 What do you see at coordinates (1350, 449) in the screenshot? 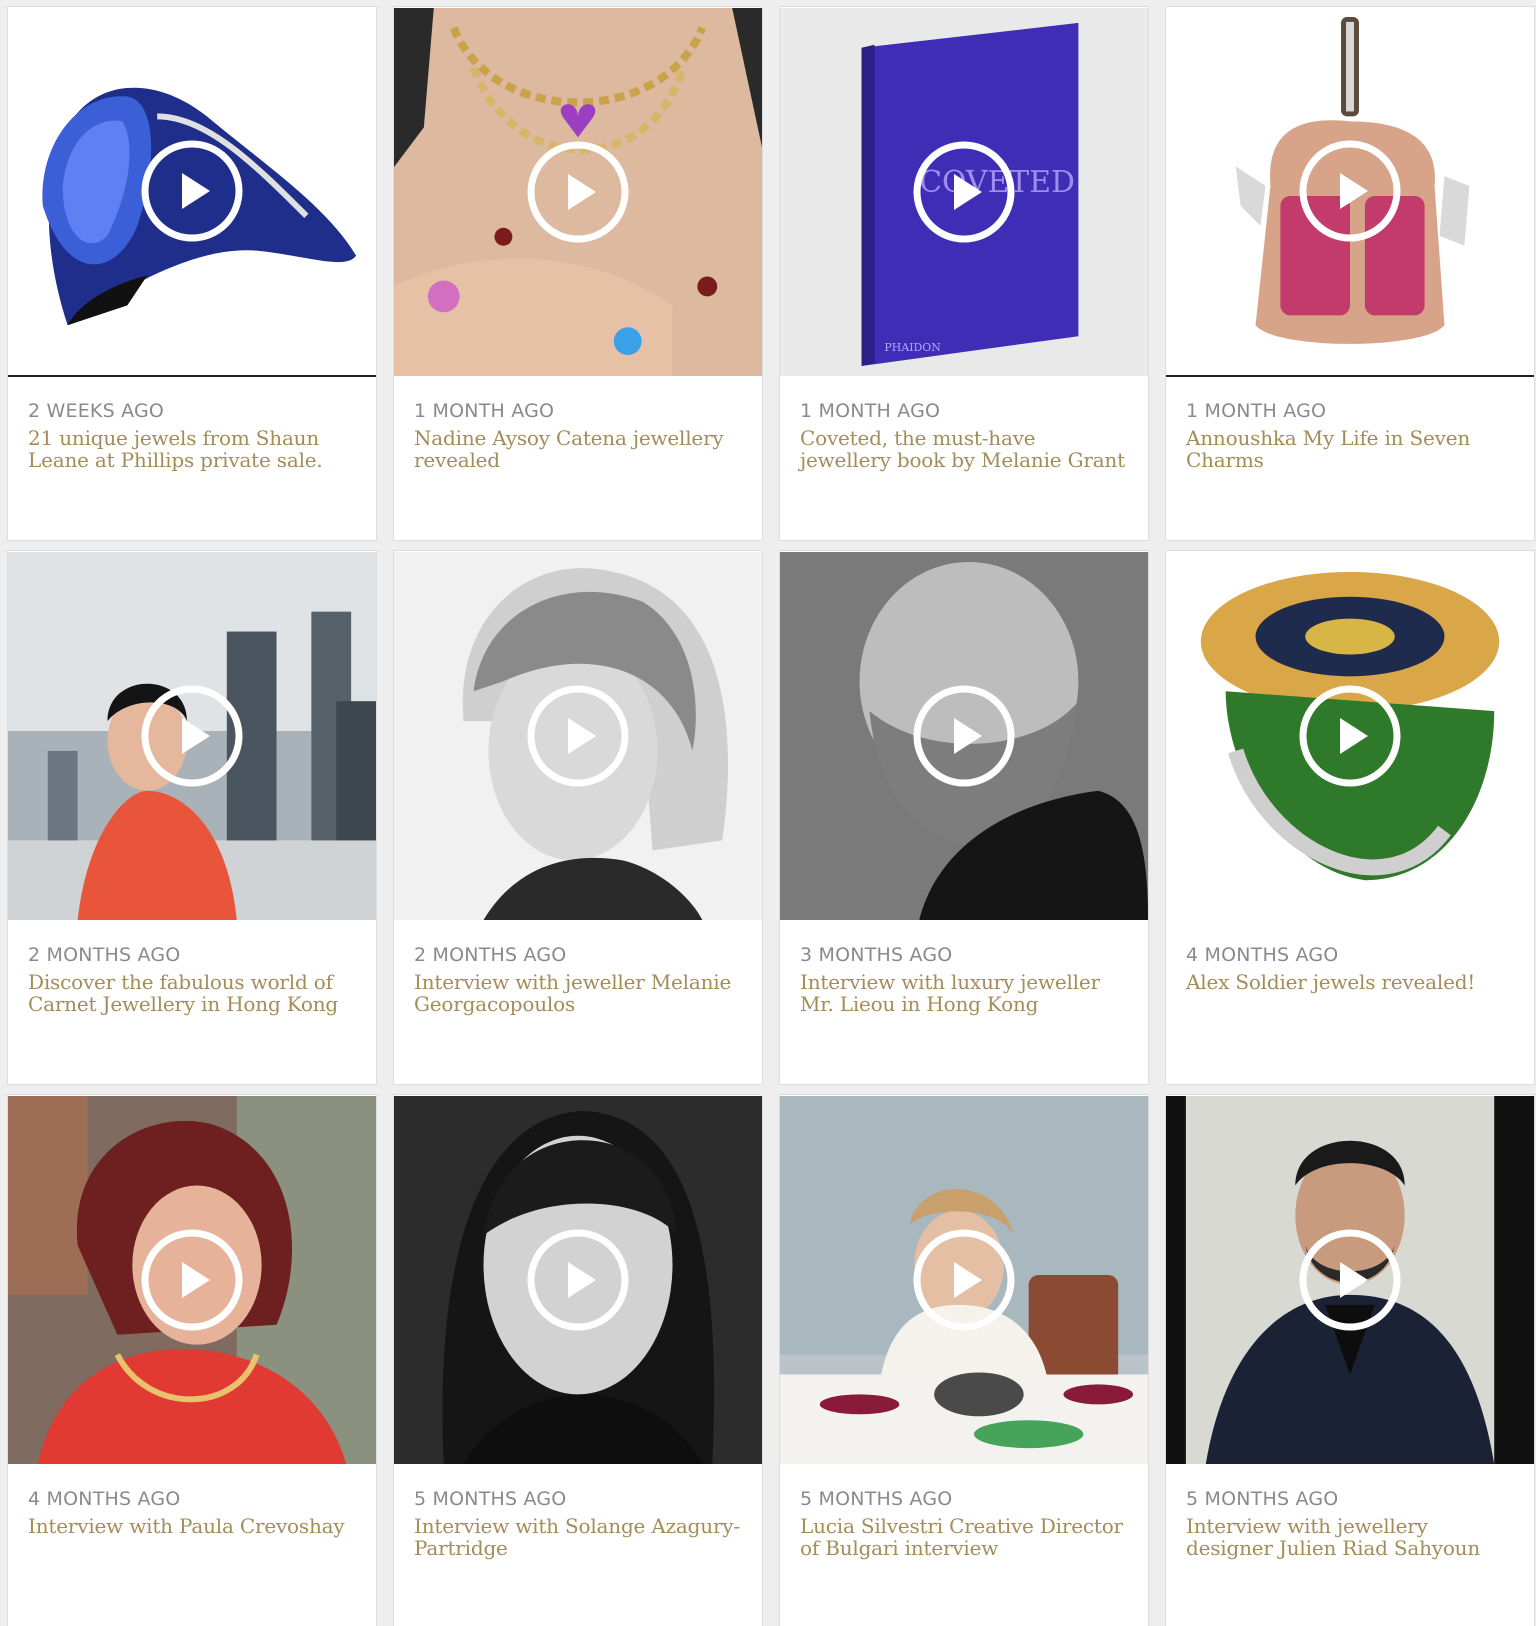
I see `article-title-link: Annoushka My Life in Seven Charms` at bounding box center [1350, 449].